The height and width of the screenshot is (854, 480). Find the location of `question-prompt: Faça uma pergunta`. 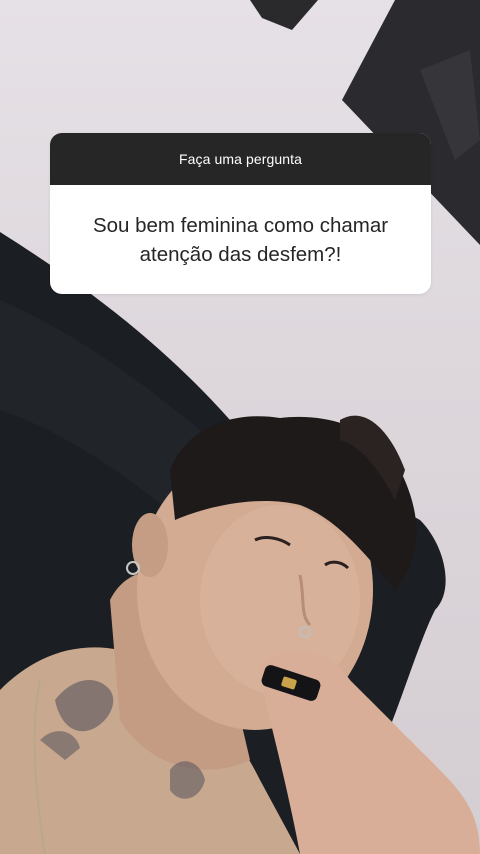

question-prompt: Faça uma pergunta is located at coordinates (240, 159).